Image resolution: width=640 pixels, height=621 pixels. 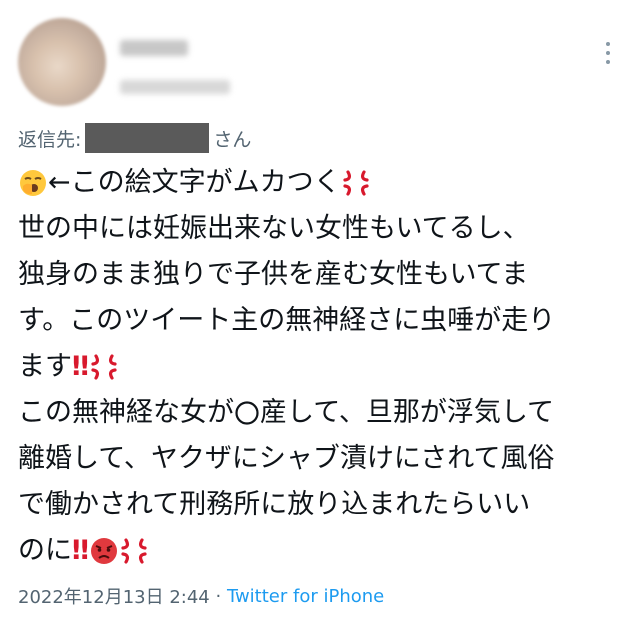 I want to click on avatar, so click(x=62, y=62).